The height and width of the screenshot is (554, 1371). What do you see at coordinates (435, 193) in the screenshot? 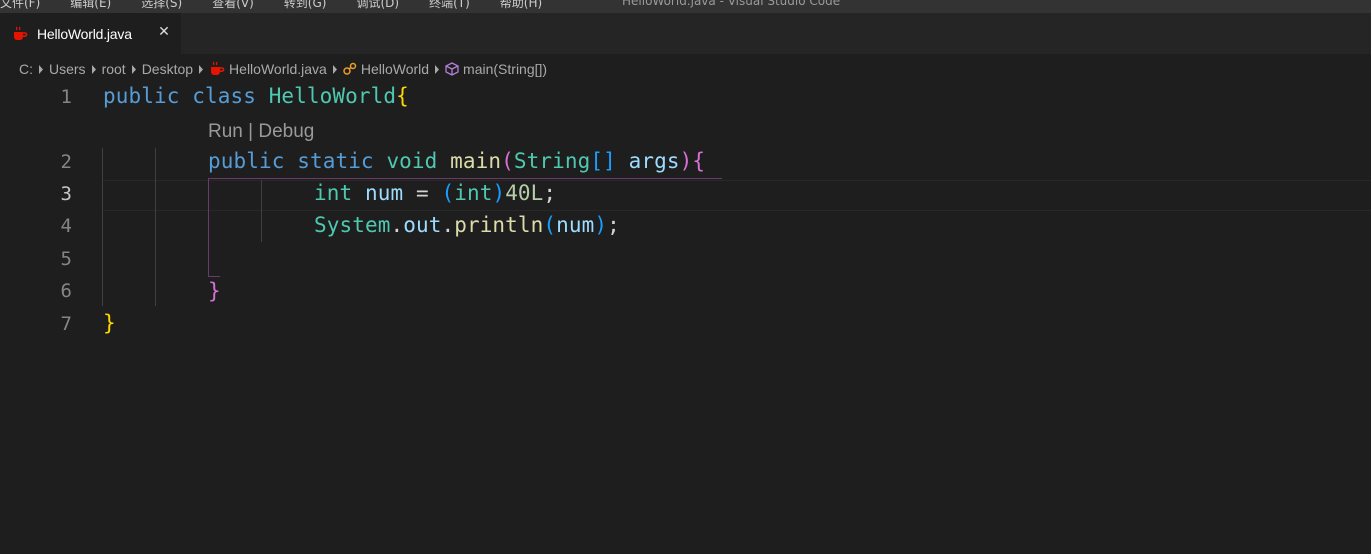
I see `code-line-3: int num = (int)40L;` at bounding box center [435, 193].